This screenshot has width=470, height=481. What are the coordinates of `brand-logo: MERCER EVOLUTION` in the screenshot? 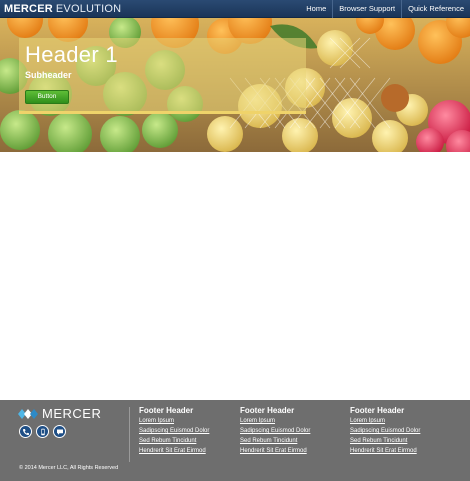 It's located at (60, 9).